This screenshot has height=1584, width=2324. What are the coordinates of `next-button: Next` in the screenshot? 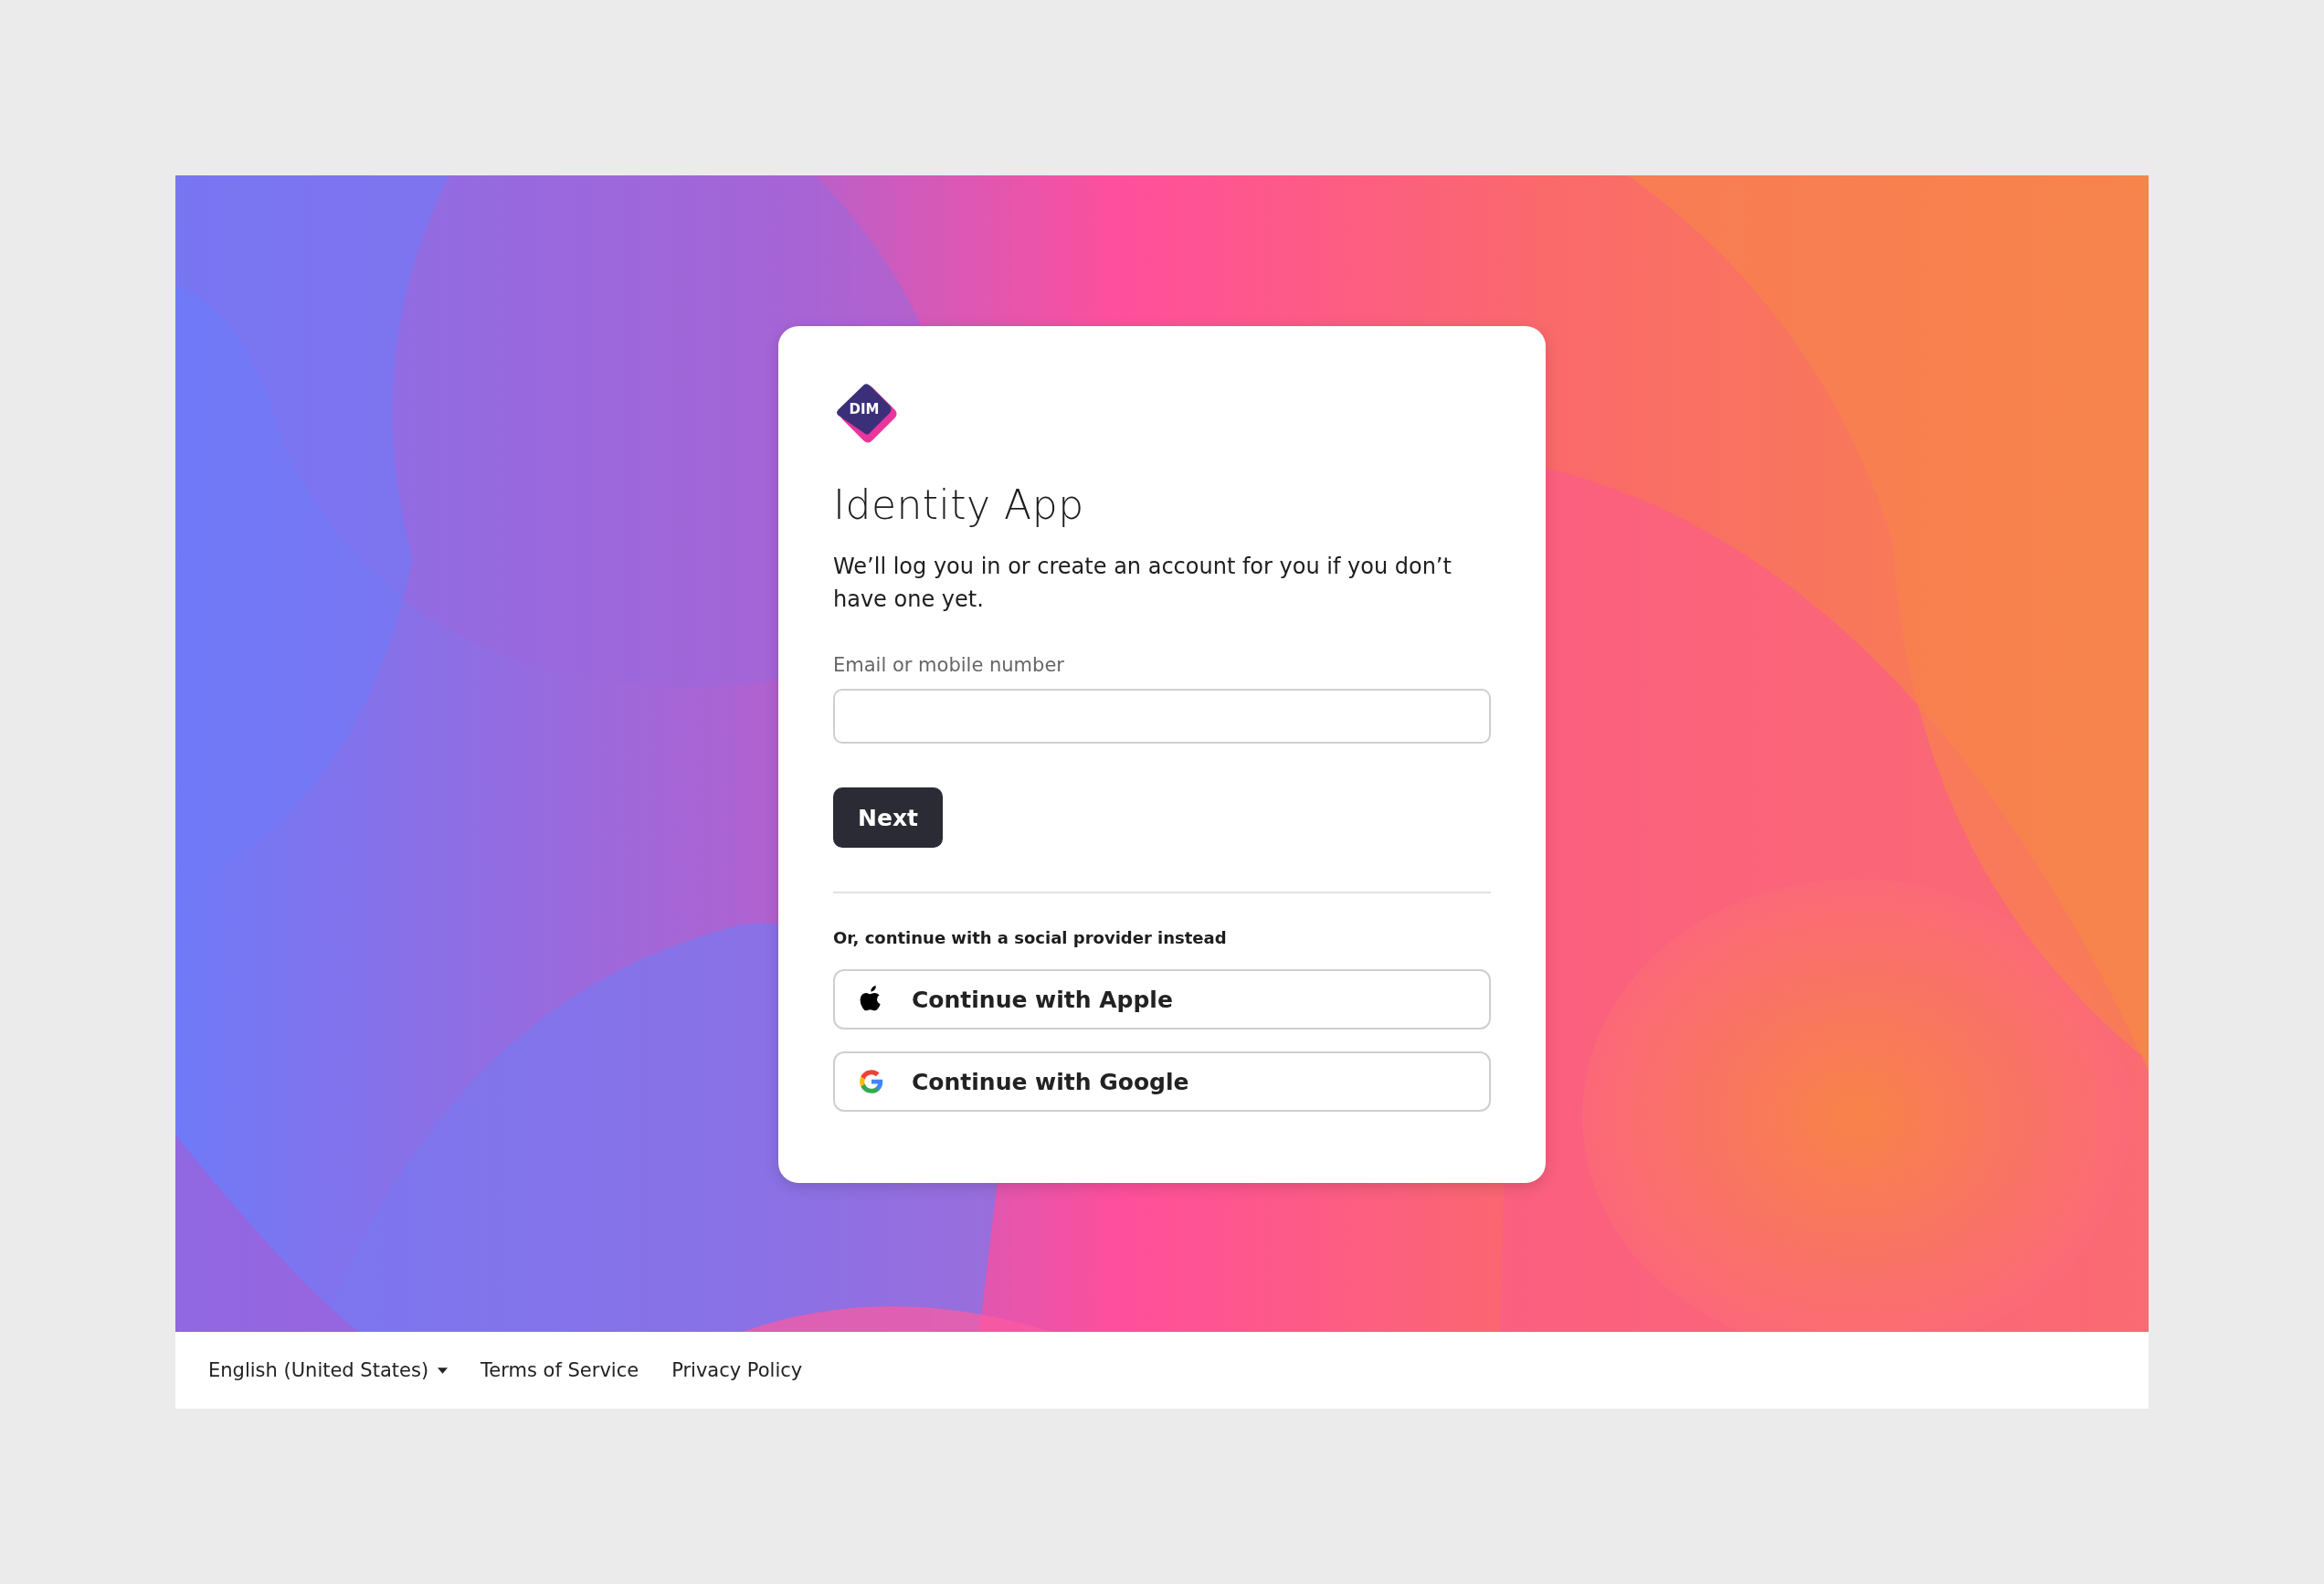 It's located at (888, 817).